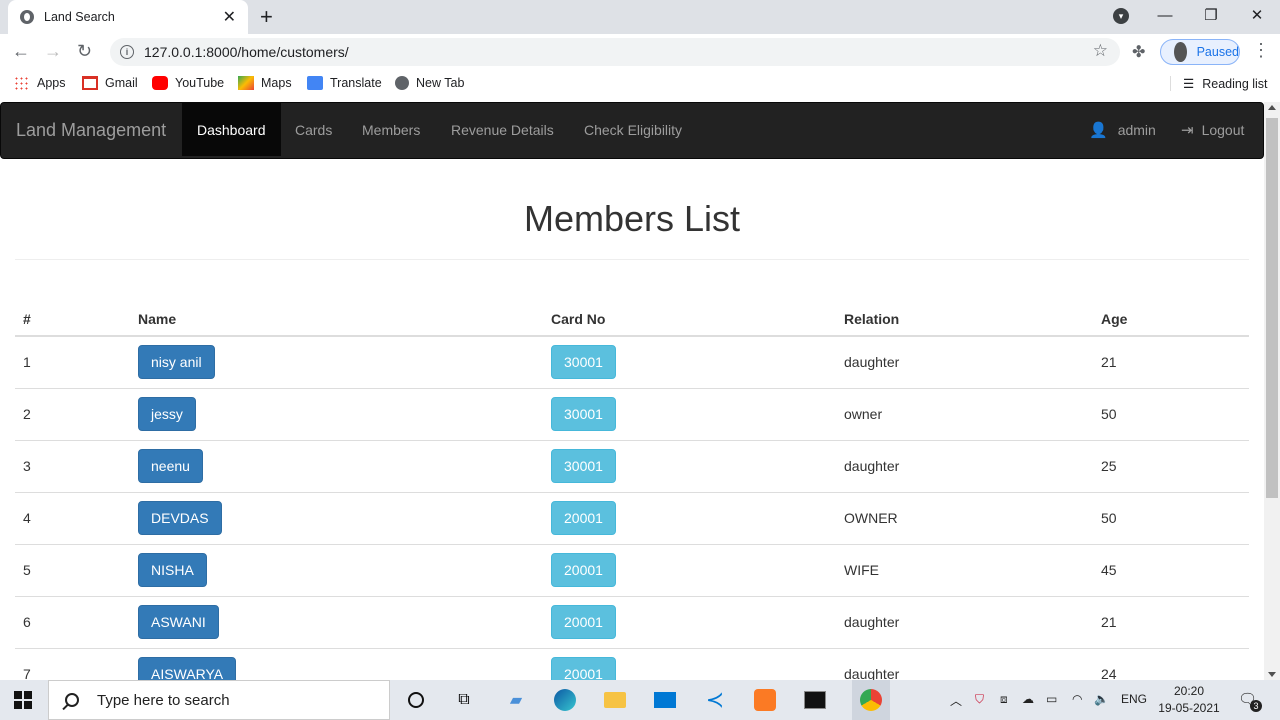  I want to click on member-name-button: NISHA, so click(172, 570).